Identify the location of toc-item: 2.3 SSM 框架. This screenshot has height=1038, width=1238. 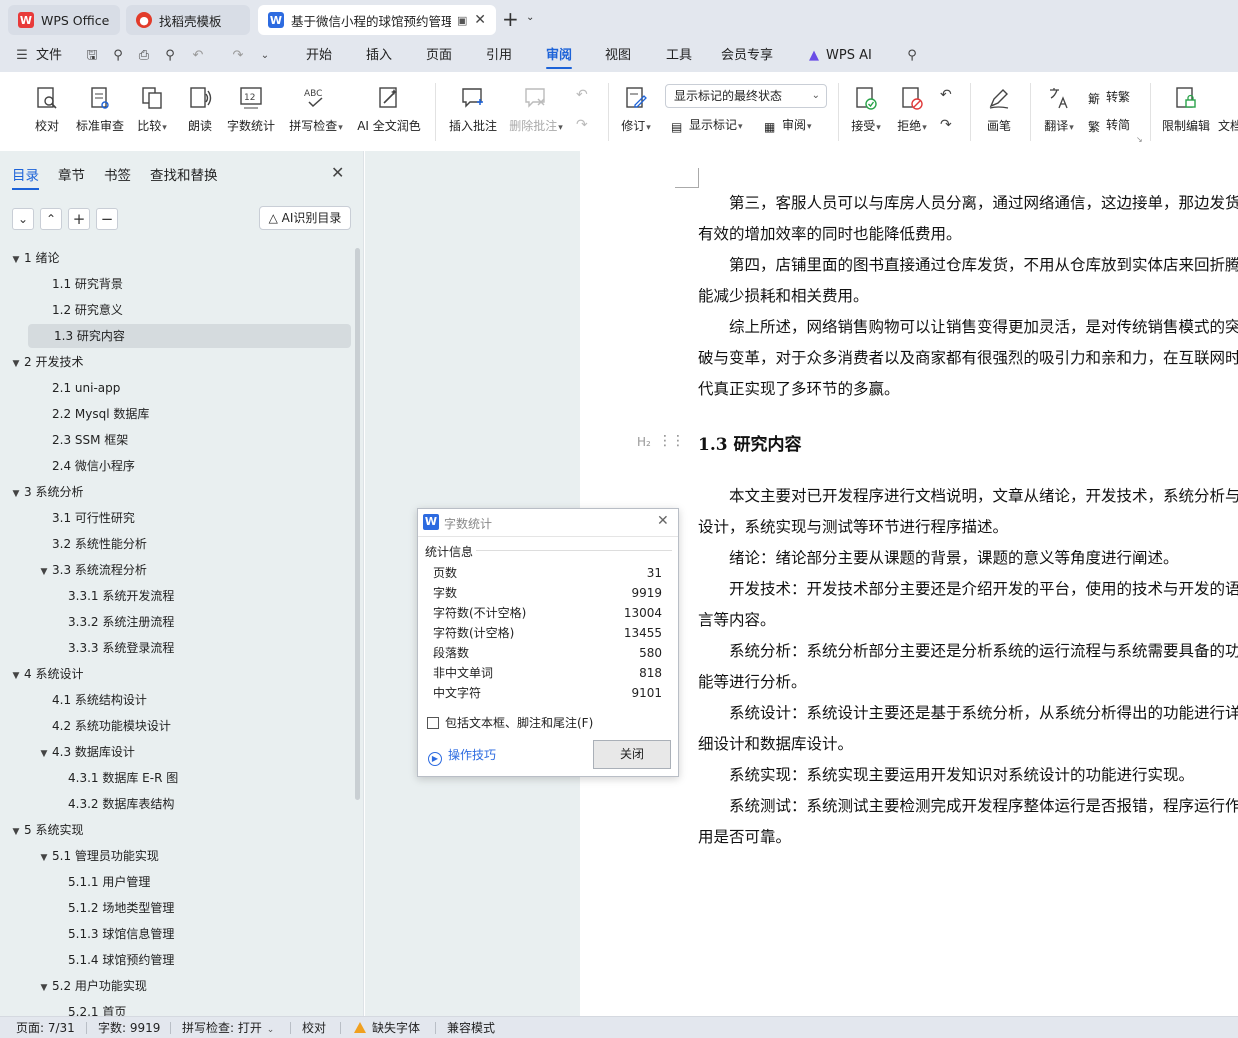
(90, 440).